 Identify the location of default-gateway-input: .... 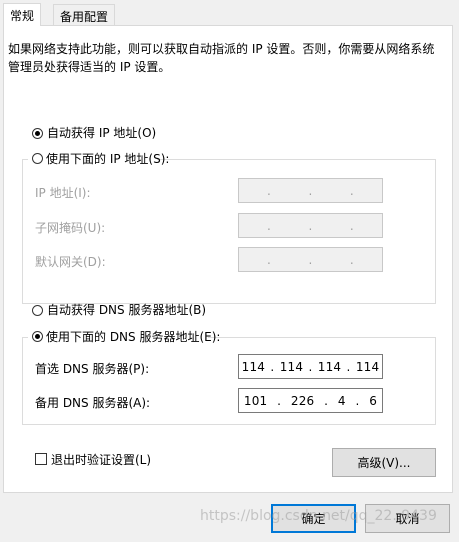
(310, 259).